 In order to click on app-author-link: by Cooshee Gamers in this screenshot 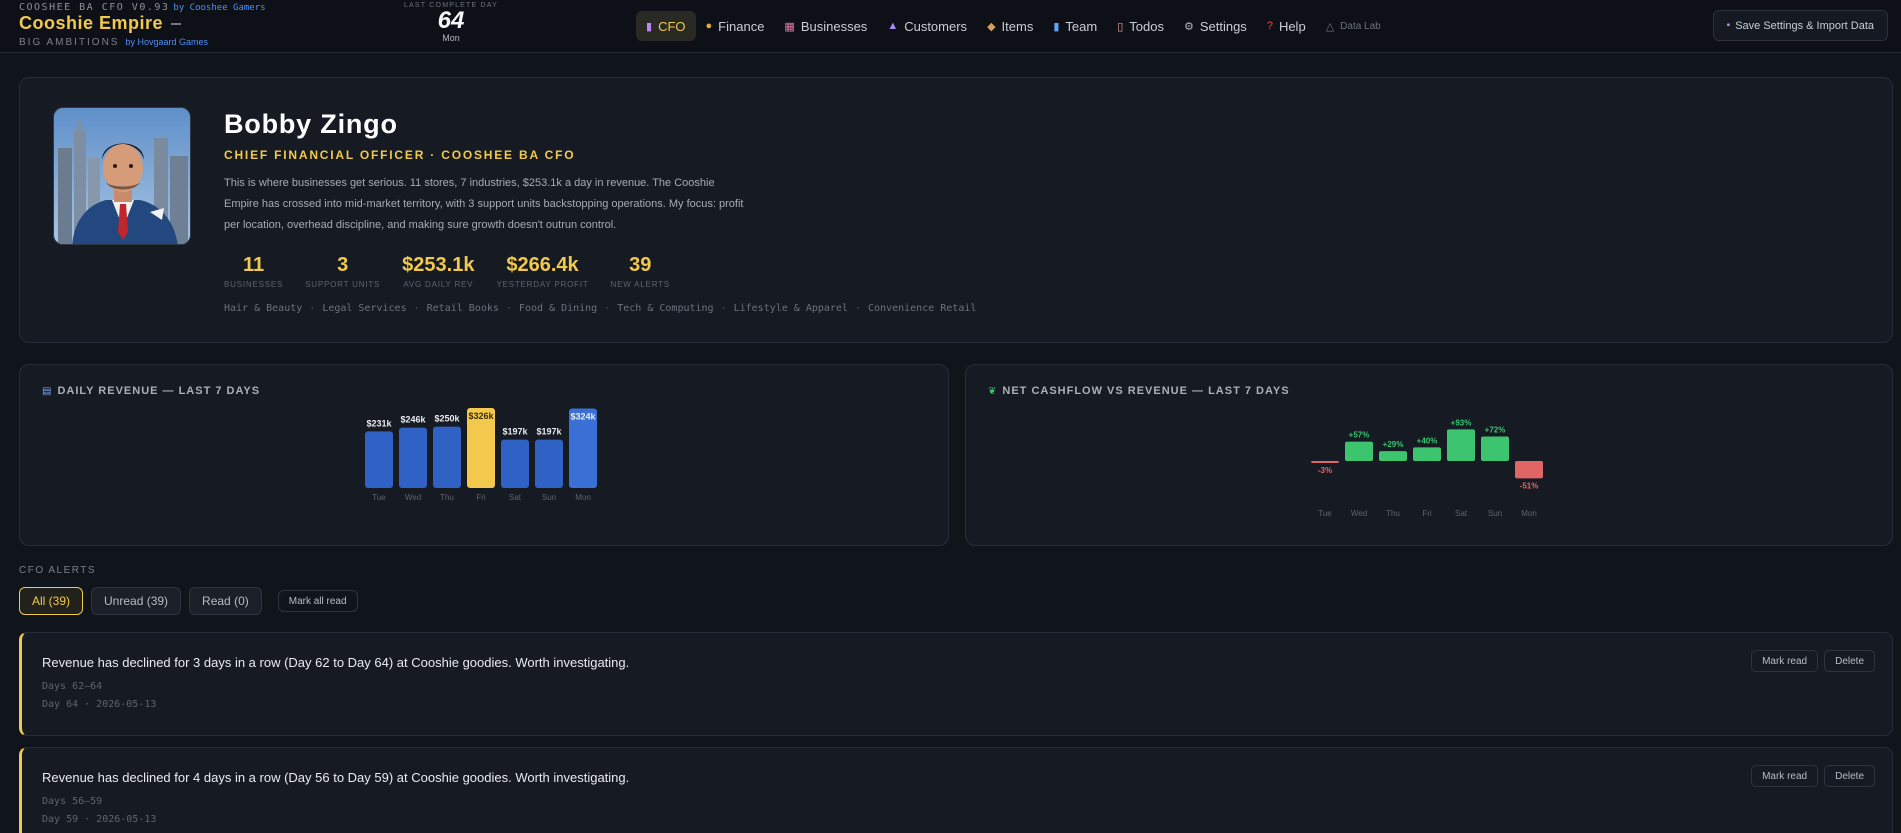, I will do `click(219, 8)`.